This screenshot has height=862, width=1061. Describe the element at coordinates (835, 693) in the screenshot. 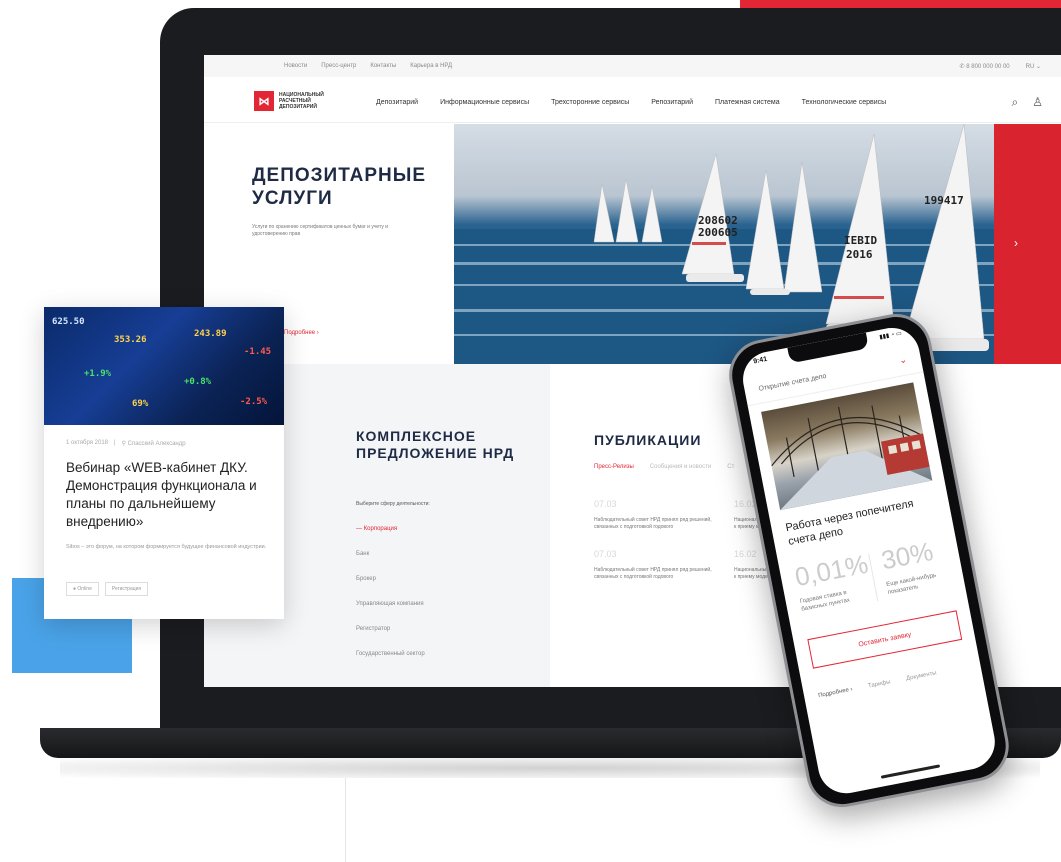

I see `phone-link-more: Подробнее ›` at that location.